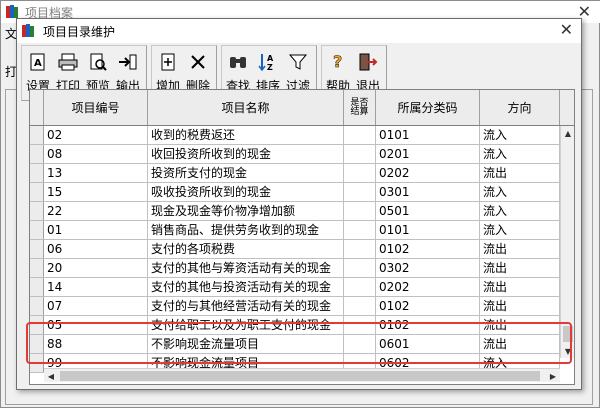  Describe the element at coordinates (96, 268) in the screenshot. I see `cell-code: 20` at that location.